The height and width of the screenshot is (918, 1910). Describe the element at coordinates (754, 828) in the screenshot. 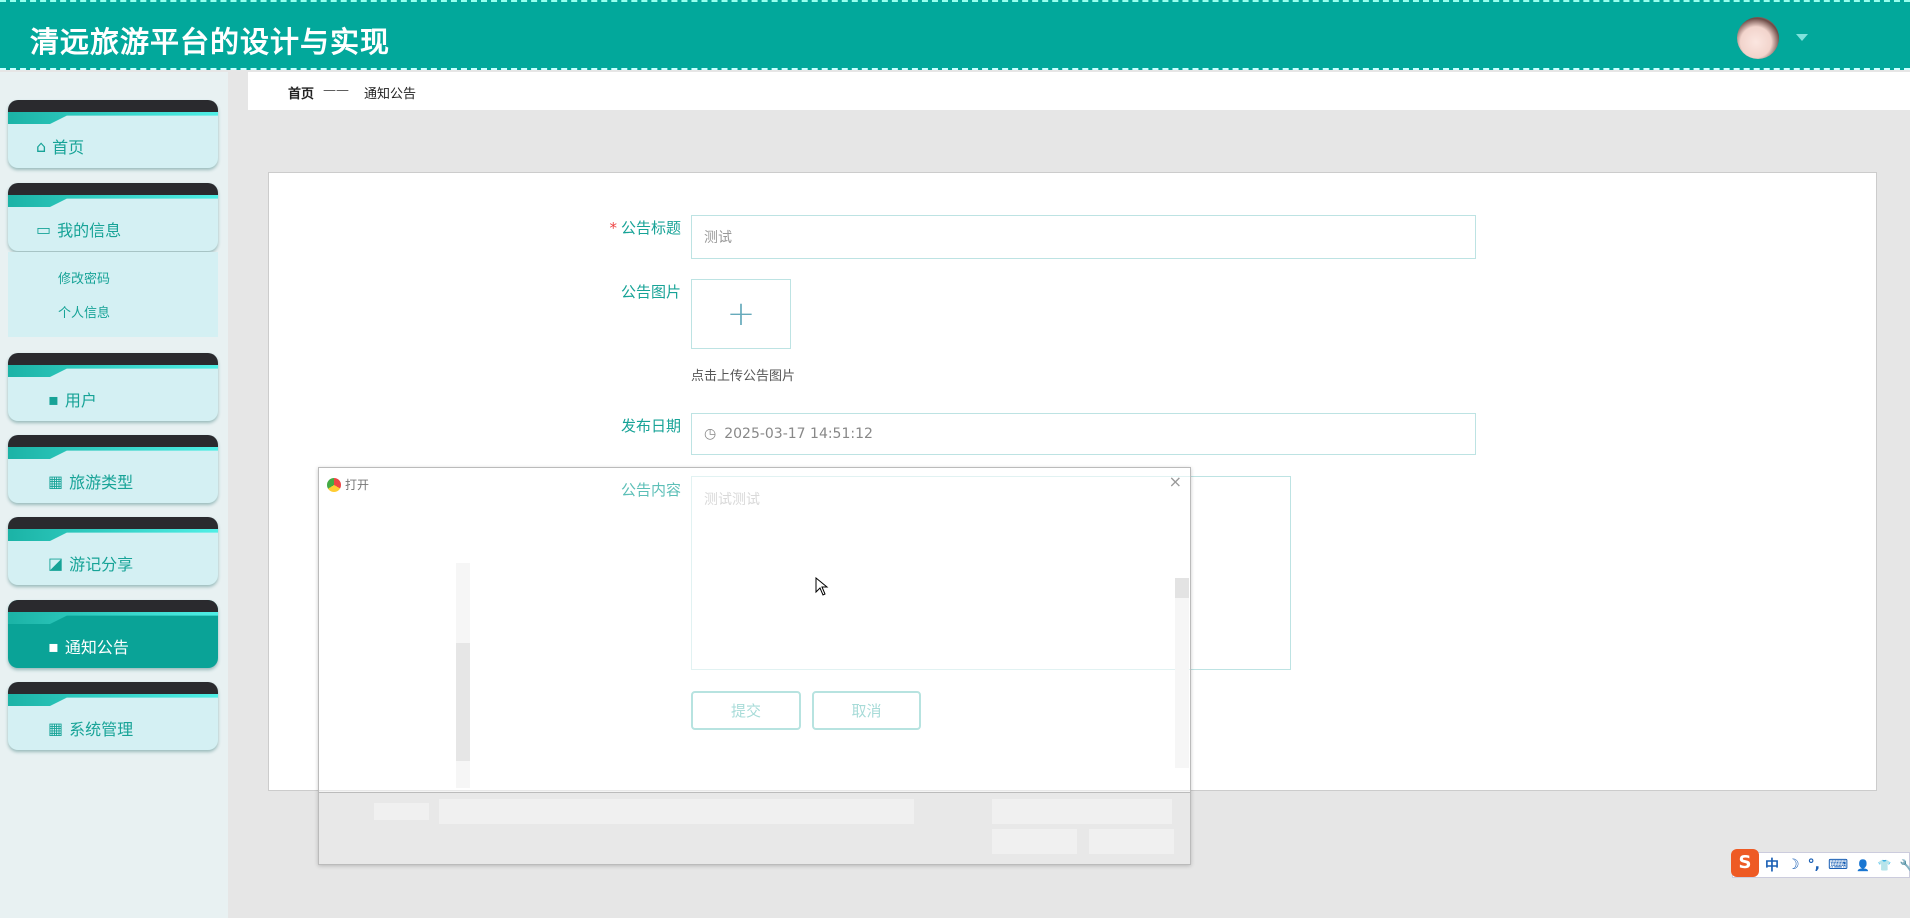

I see `dialog-footer` at that location.